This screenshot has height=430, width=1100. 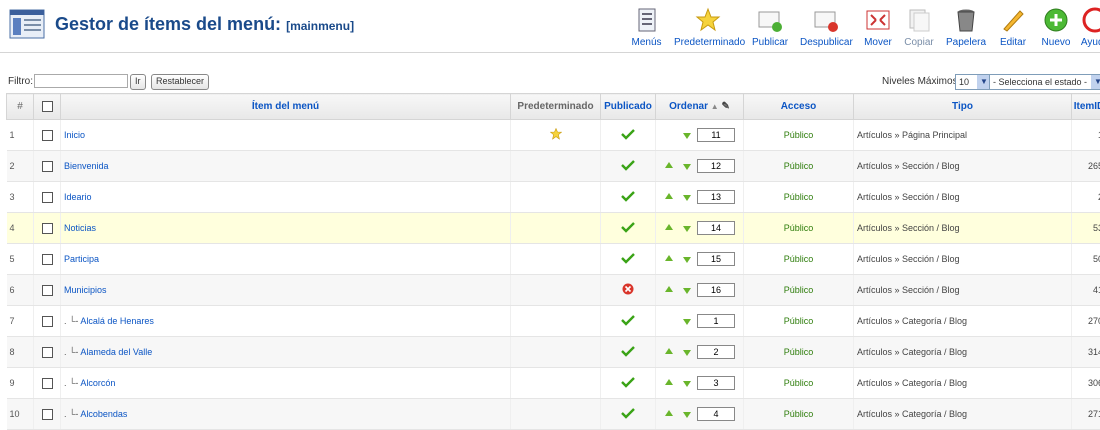 I want to click on menu-item-link: Bienvenida, so click(x=86, y=166).